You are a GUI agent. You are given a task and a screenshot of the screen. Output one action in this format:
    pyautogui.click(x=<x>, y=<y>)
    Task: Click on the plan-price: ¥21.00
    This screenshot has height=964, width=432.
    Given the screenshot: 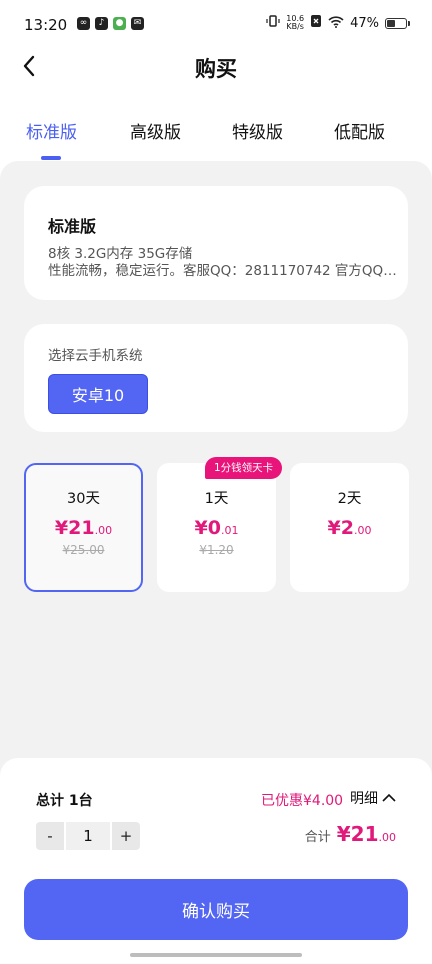 What is the action you would take?
    pyautogui.click(x=83, y=528)
    